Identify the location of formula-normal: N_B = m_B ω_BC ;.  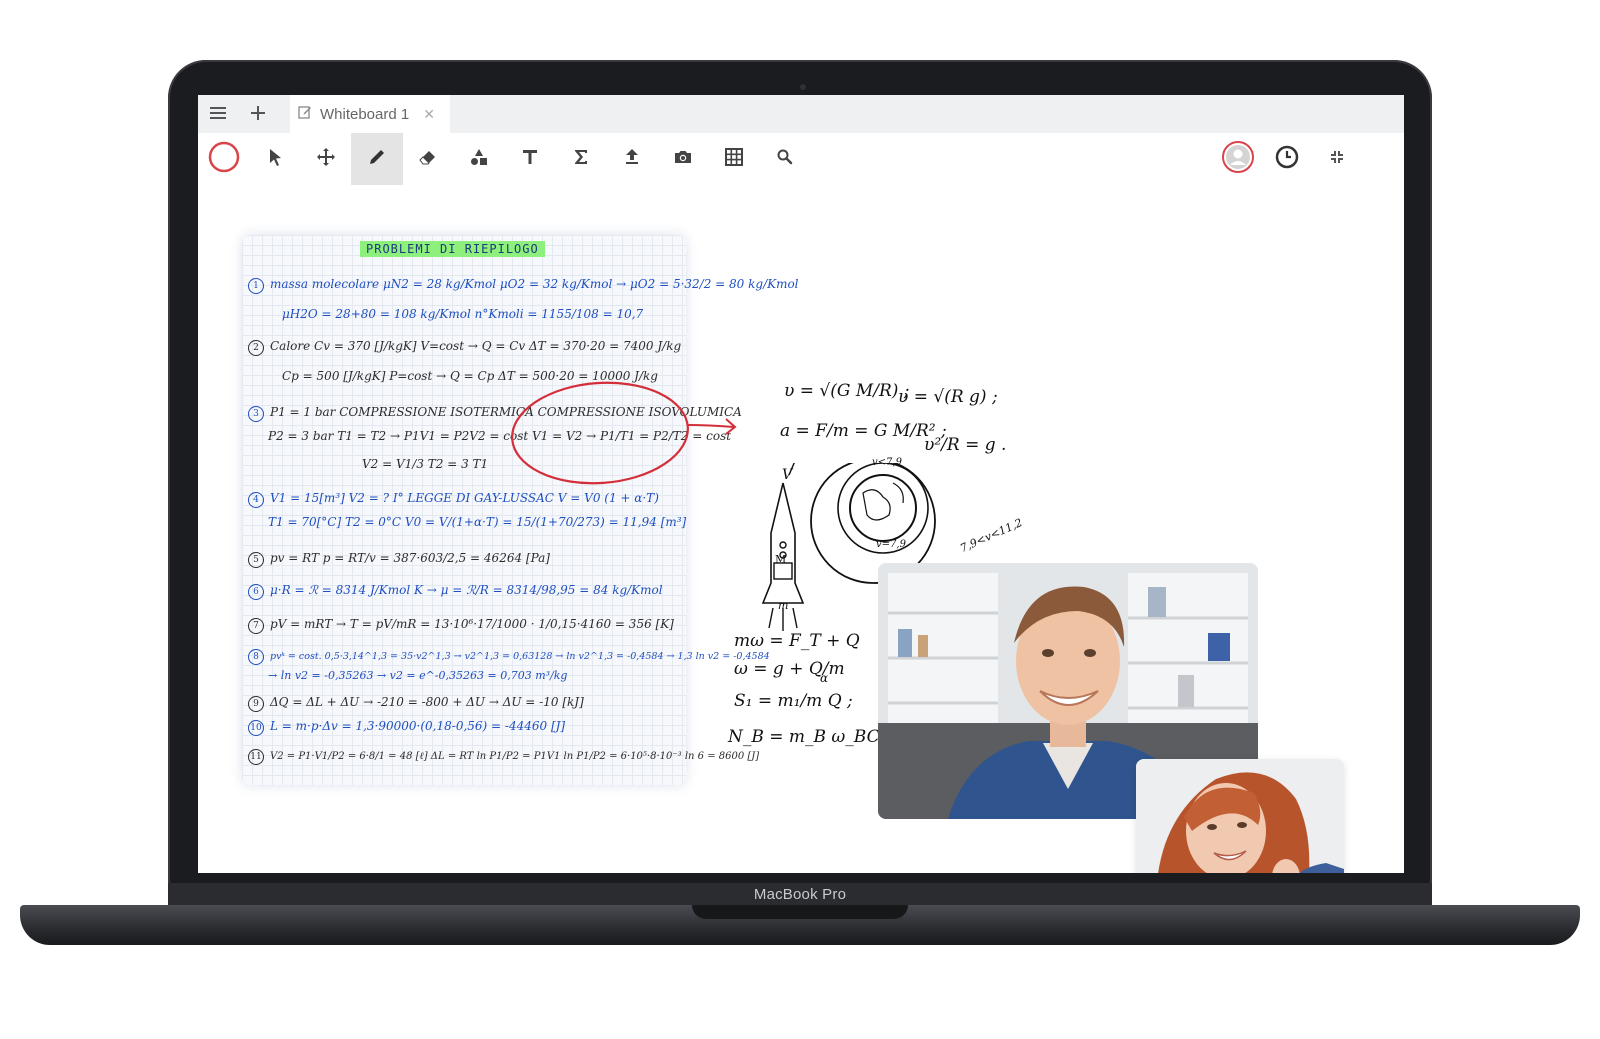
(809, 737).